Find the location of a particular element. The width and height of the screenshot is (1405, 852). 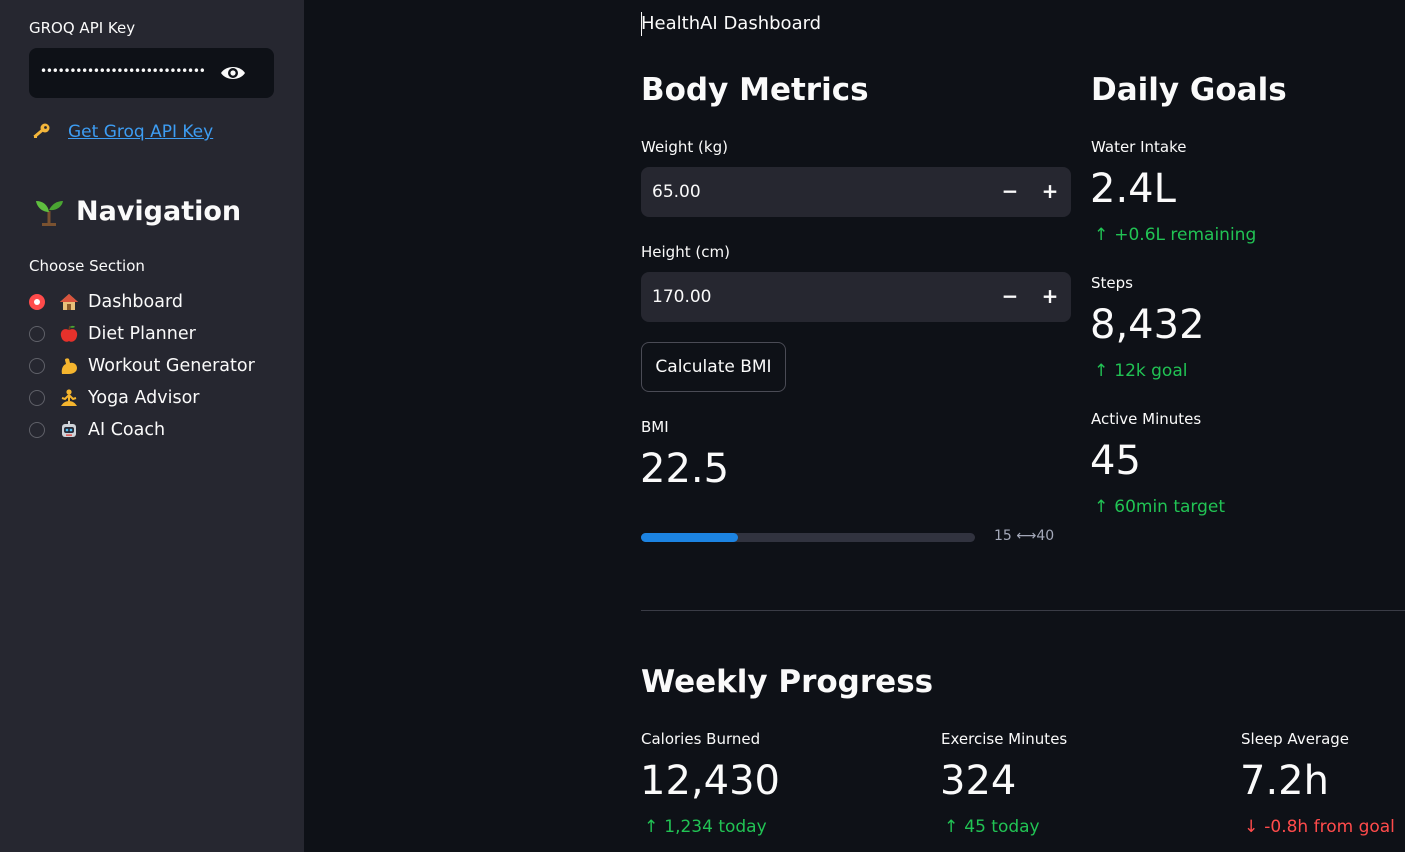

steps-delta: ↑ 12k goal is located at coordinates (1140, 371).